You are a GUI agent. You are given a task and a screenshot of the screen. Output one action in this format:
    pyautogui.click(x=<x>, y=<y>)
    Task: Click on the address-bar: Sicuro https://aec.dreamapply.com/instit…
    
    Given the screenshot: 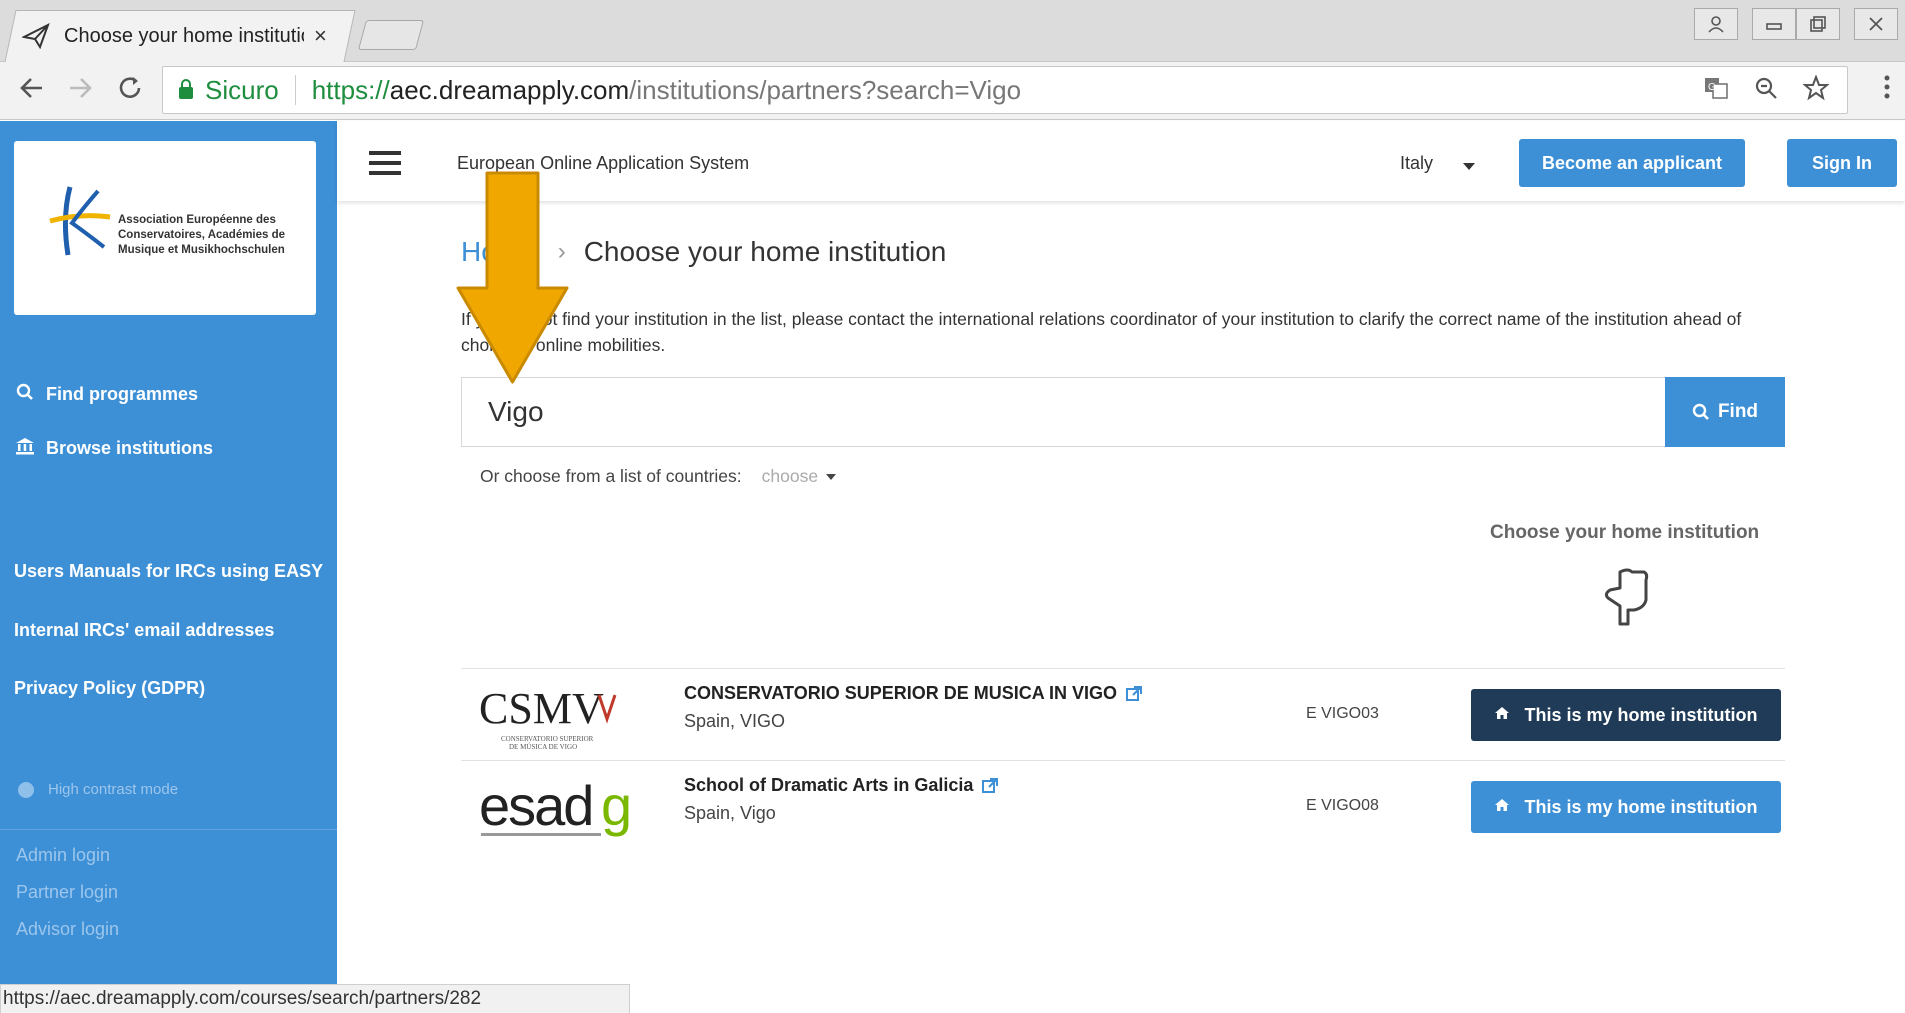 What is the action you would take?
    pyautogui.click(x=1005, y=90)
    